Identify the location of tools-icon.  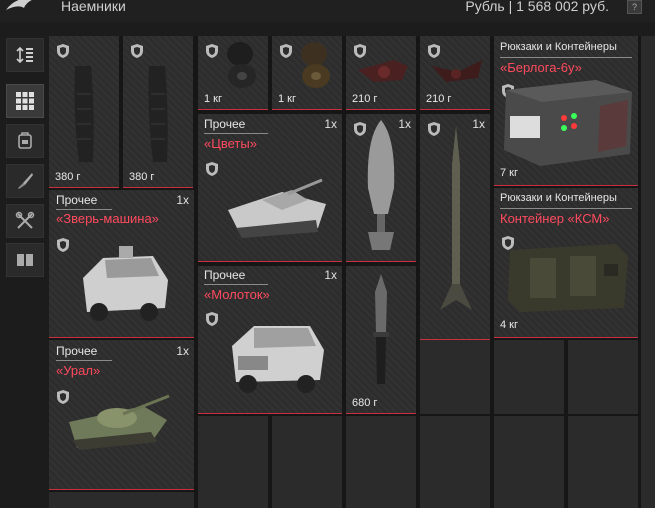
(25, 220).